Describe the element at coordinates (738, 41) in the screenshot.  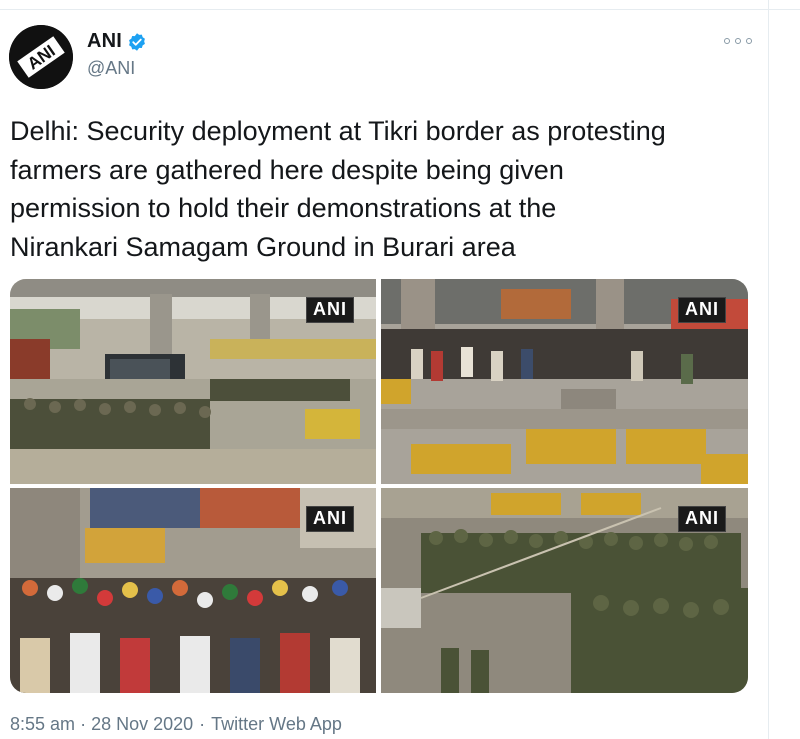
I see `more-options-icon` at that location.